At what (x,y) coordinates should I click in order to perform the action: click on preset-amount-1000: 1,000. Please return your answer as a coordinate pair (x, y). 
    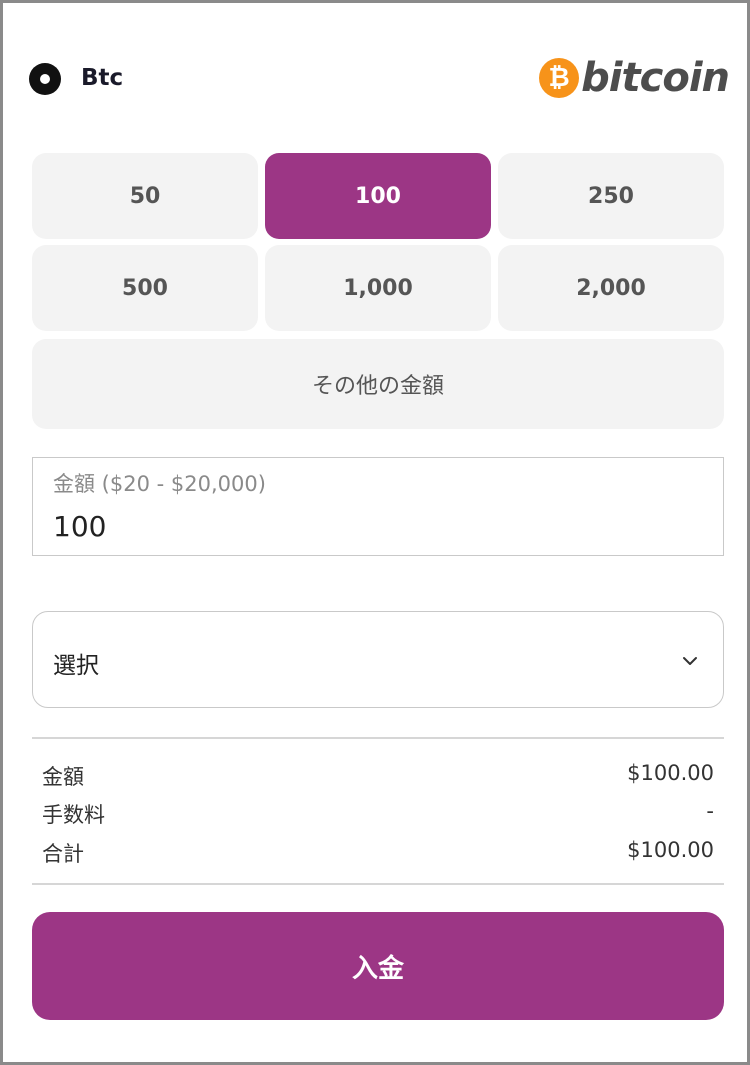
    Looking at the image, I should click on (378, 288).